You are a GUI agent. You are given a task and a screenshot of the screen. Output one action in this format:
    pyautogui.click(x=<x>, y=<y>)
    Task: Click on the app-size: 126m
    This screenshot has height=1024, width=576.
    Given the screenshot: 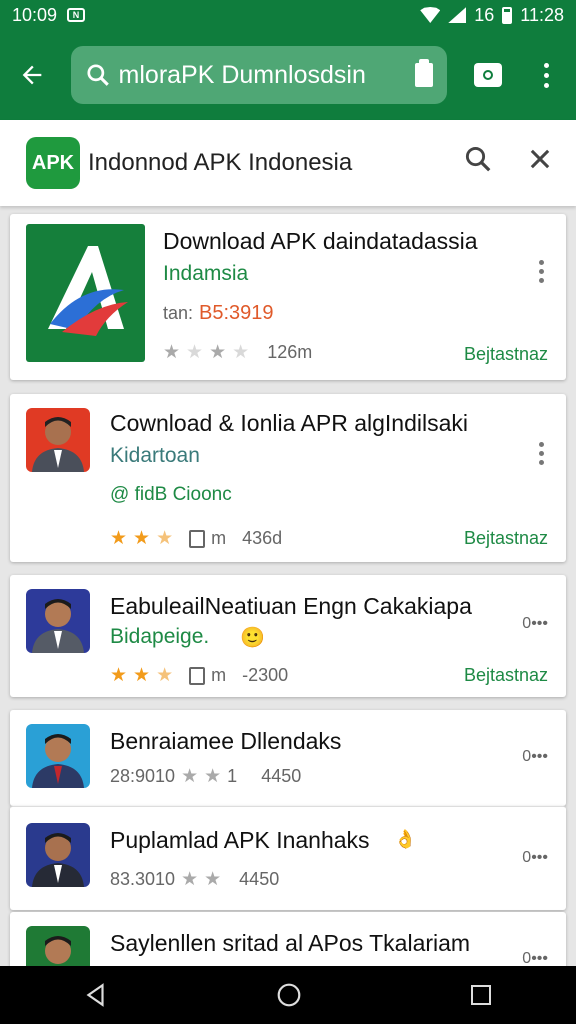 What is the action you would take?
    pyautogui.click(x=290, y=352)
    